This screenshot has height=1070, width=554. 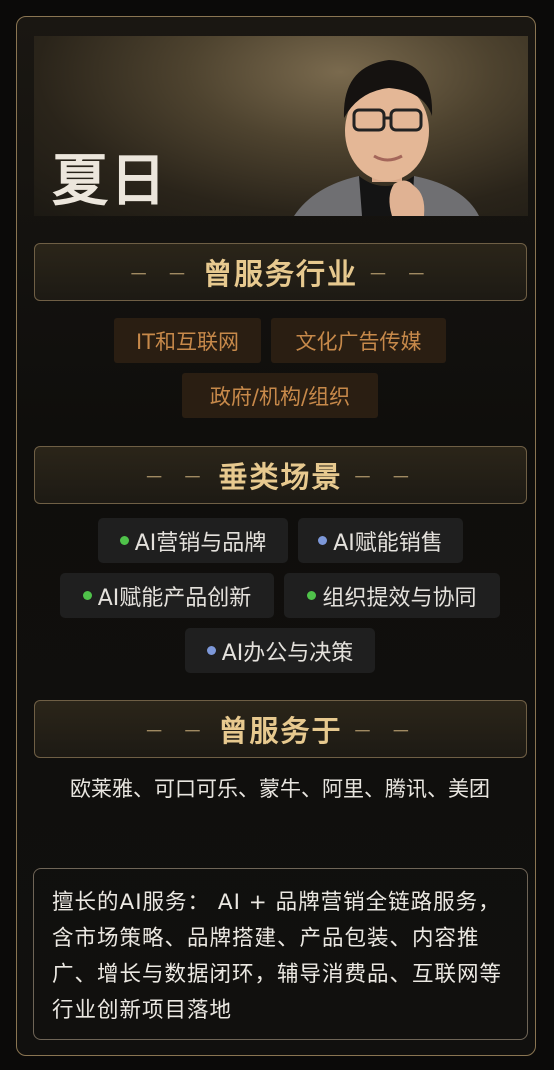 I want to click on scenarios-title: 垂类场景, so click(x=280, y=477).